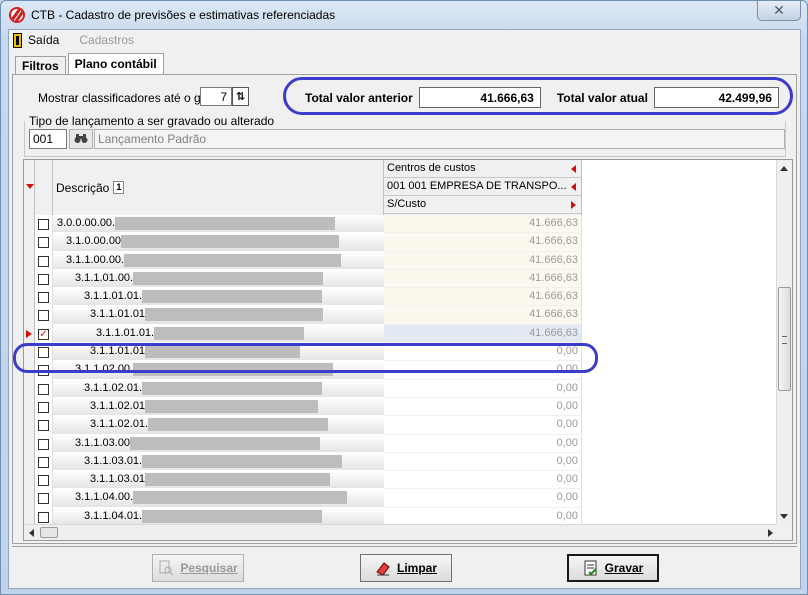  What do you see at coordinates (81, 139) in the screenshot?
I see `tipo-lancamento-search-button` at bounding box center [81, 139].